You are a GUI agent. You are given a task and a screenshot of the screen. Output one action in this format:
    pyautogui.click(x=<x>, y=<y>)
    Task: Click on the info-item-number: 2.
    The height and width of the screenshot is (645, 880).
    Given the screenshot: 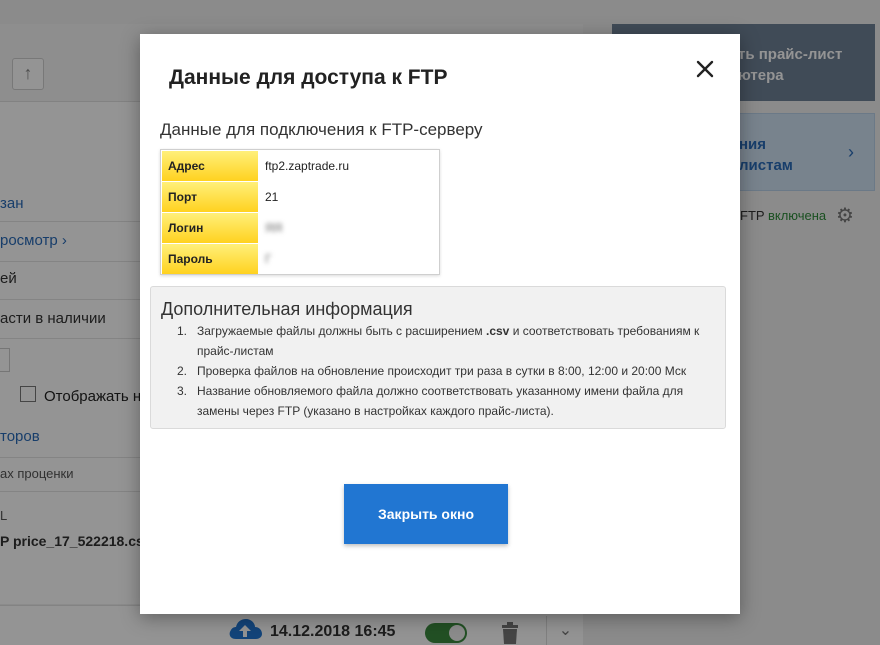 What is the action you would take?
    pyautogui.click(x=182, y=371)
    